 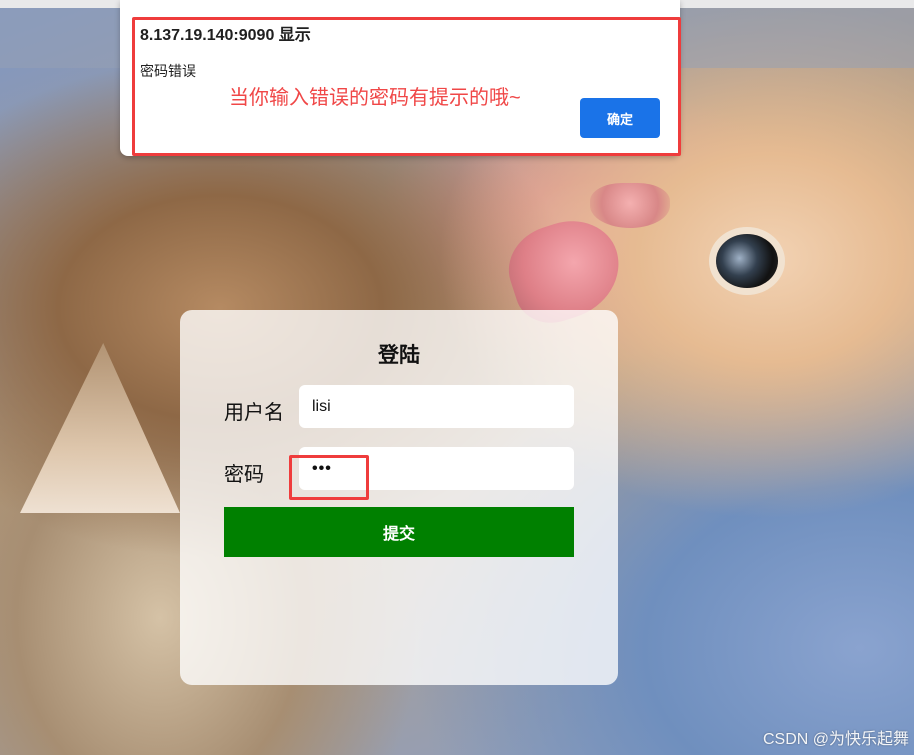 What do you see at coordinates (835, 739) in the screenshot?
I see `csdn-watermark: CSDN @为快乐起舞` at bounding box center [835, 739].